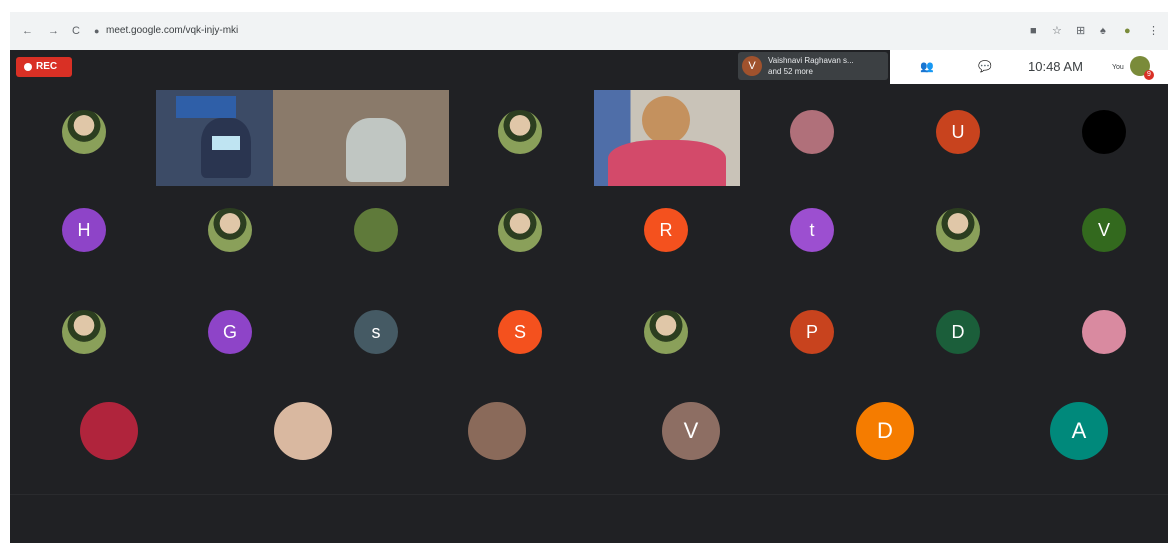  Describe the element at coordinates (790, 71) in the screenshot. I see `participant-more: and 52 more` at that location.